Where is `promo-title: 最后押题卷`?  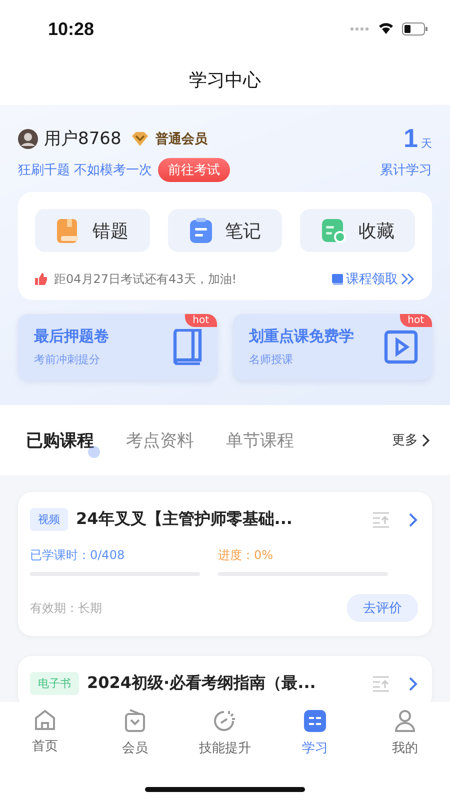
promo-title: 最后押题卷 is located at coordinates (71, 336).